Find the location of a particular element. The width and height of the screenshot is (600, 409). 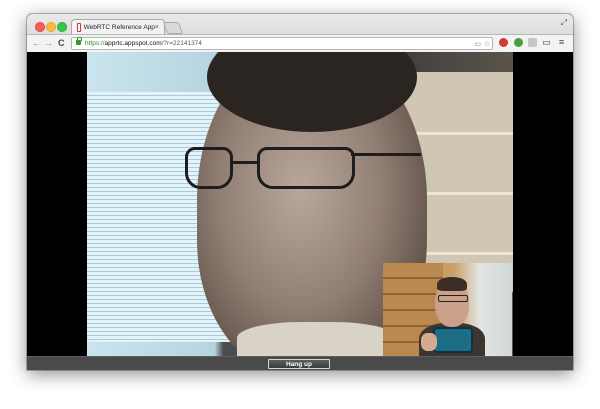

remote-glasses is located at coordinates (303, 168).